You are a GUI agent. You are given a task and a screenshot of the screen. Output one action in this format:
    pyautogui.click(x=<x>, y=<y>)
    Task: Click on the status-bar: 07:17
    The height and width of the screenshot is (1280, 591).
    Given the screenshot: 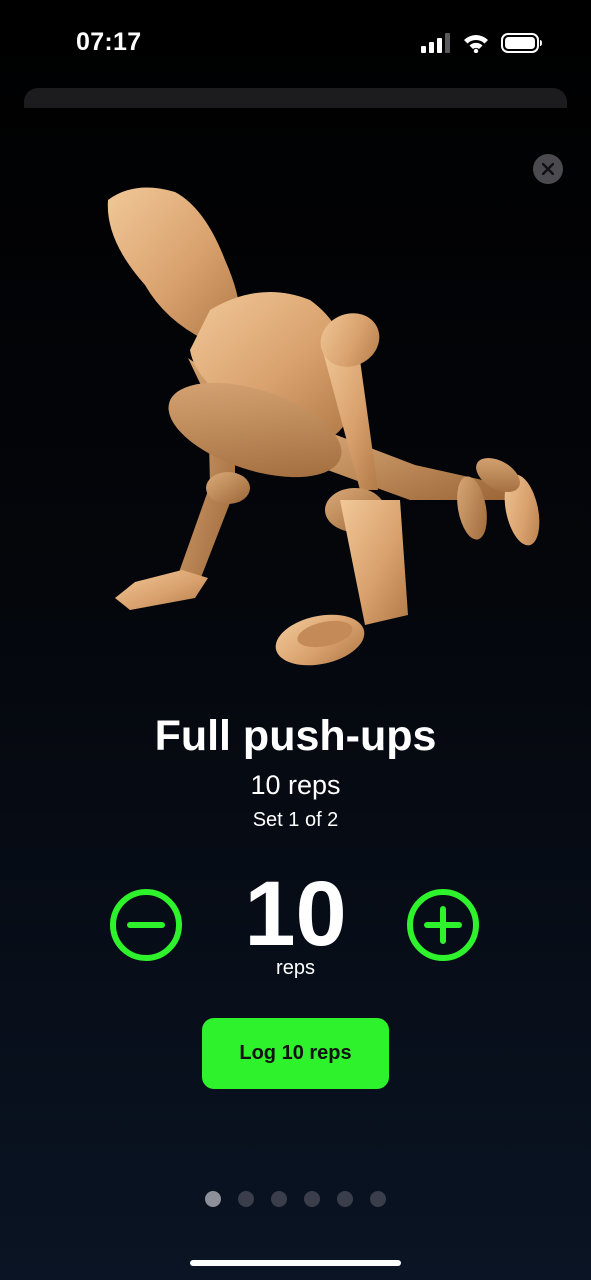 What is the action you would take?
    pyautogui.click(x=295, y=44)
    